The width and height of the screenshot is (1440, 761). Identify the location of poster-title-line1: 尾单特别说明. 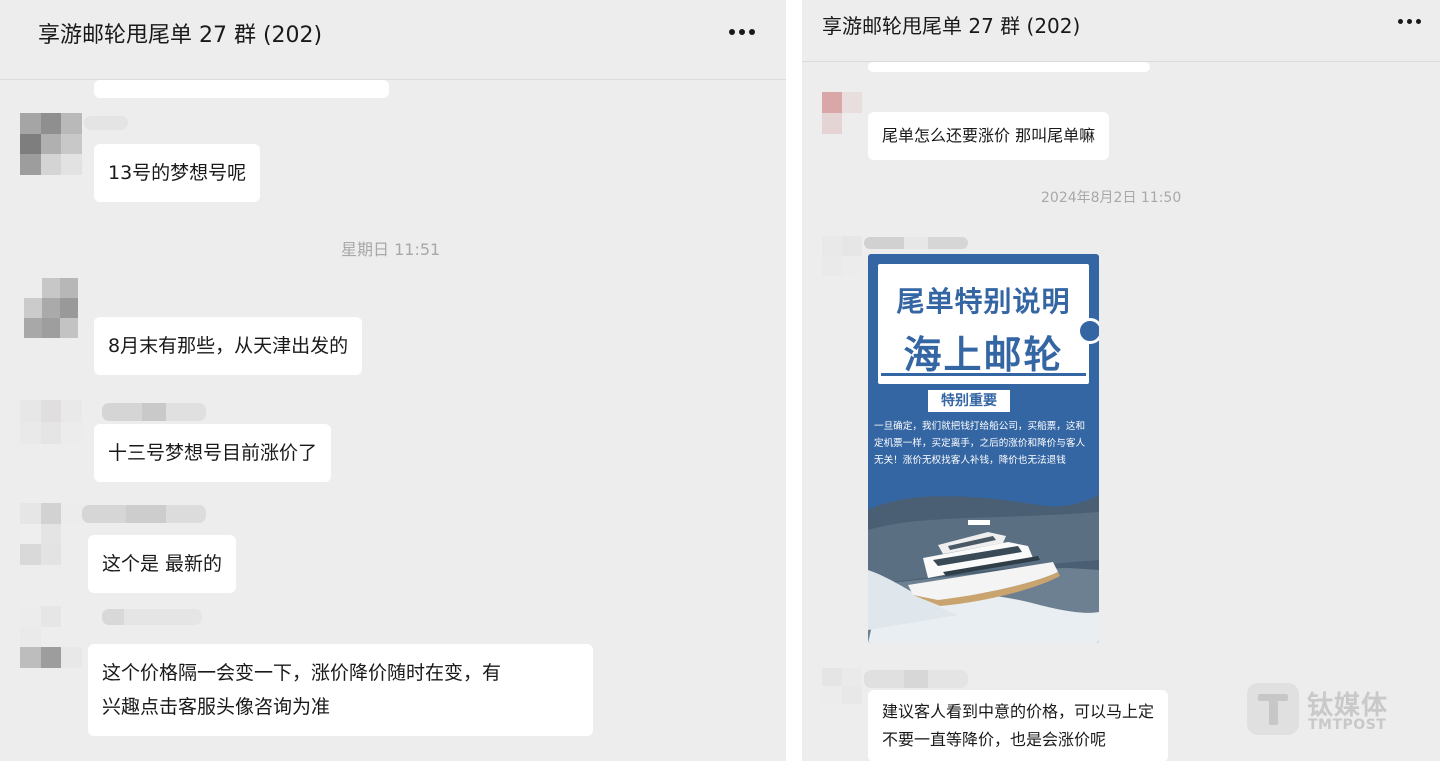
(983, 301).